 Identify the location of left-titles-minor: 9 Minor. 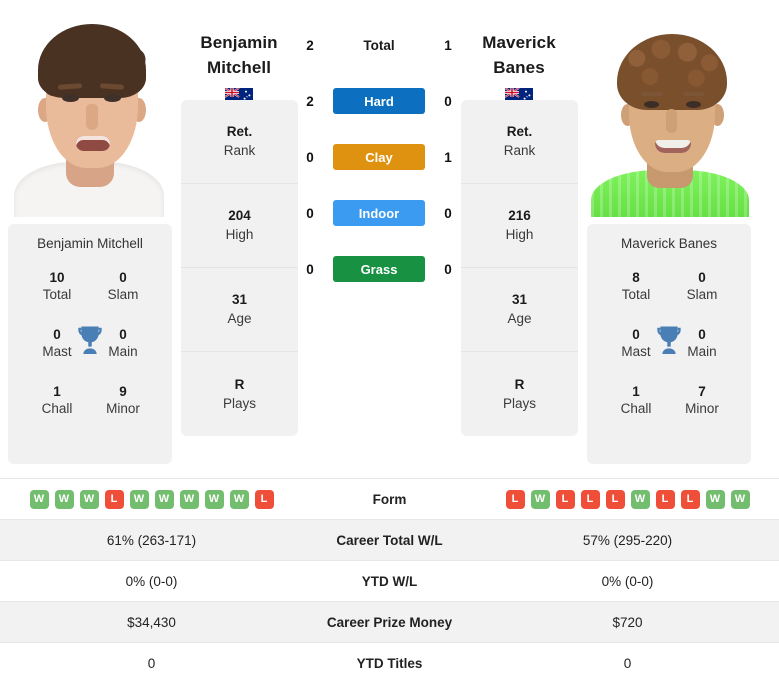
(123, 400).